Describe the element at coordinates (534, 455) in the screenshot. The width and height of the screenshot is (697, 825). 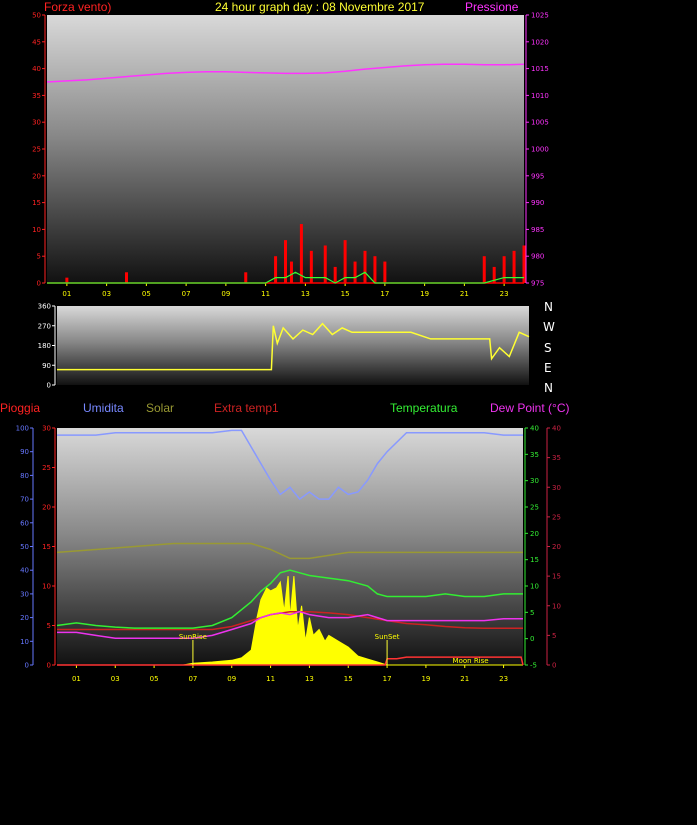
I see `temp-y-tick-label: 35` at that location.